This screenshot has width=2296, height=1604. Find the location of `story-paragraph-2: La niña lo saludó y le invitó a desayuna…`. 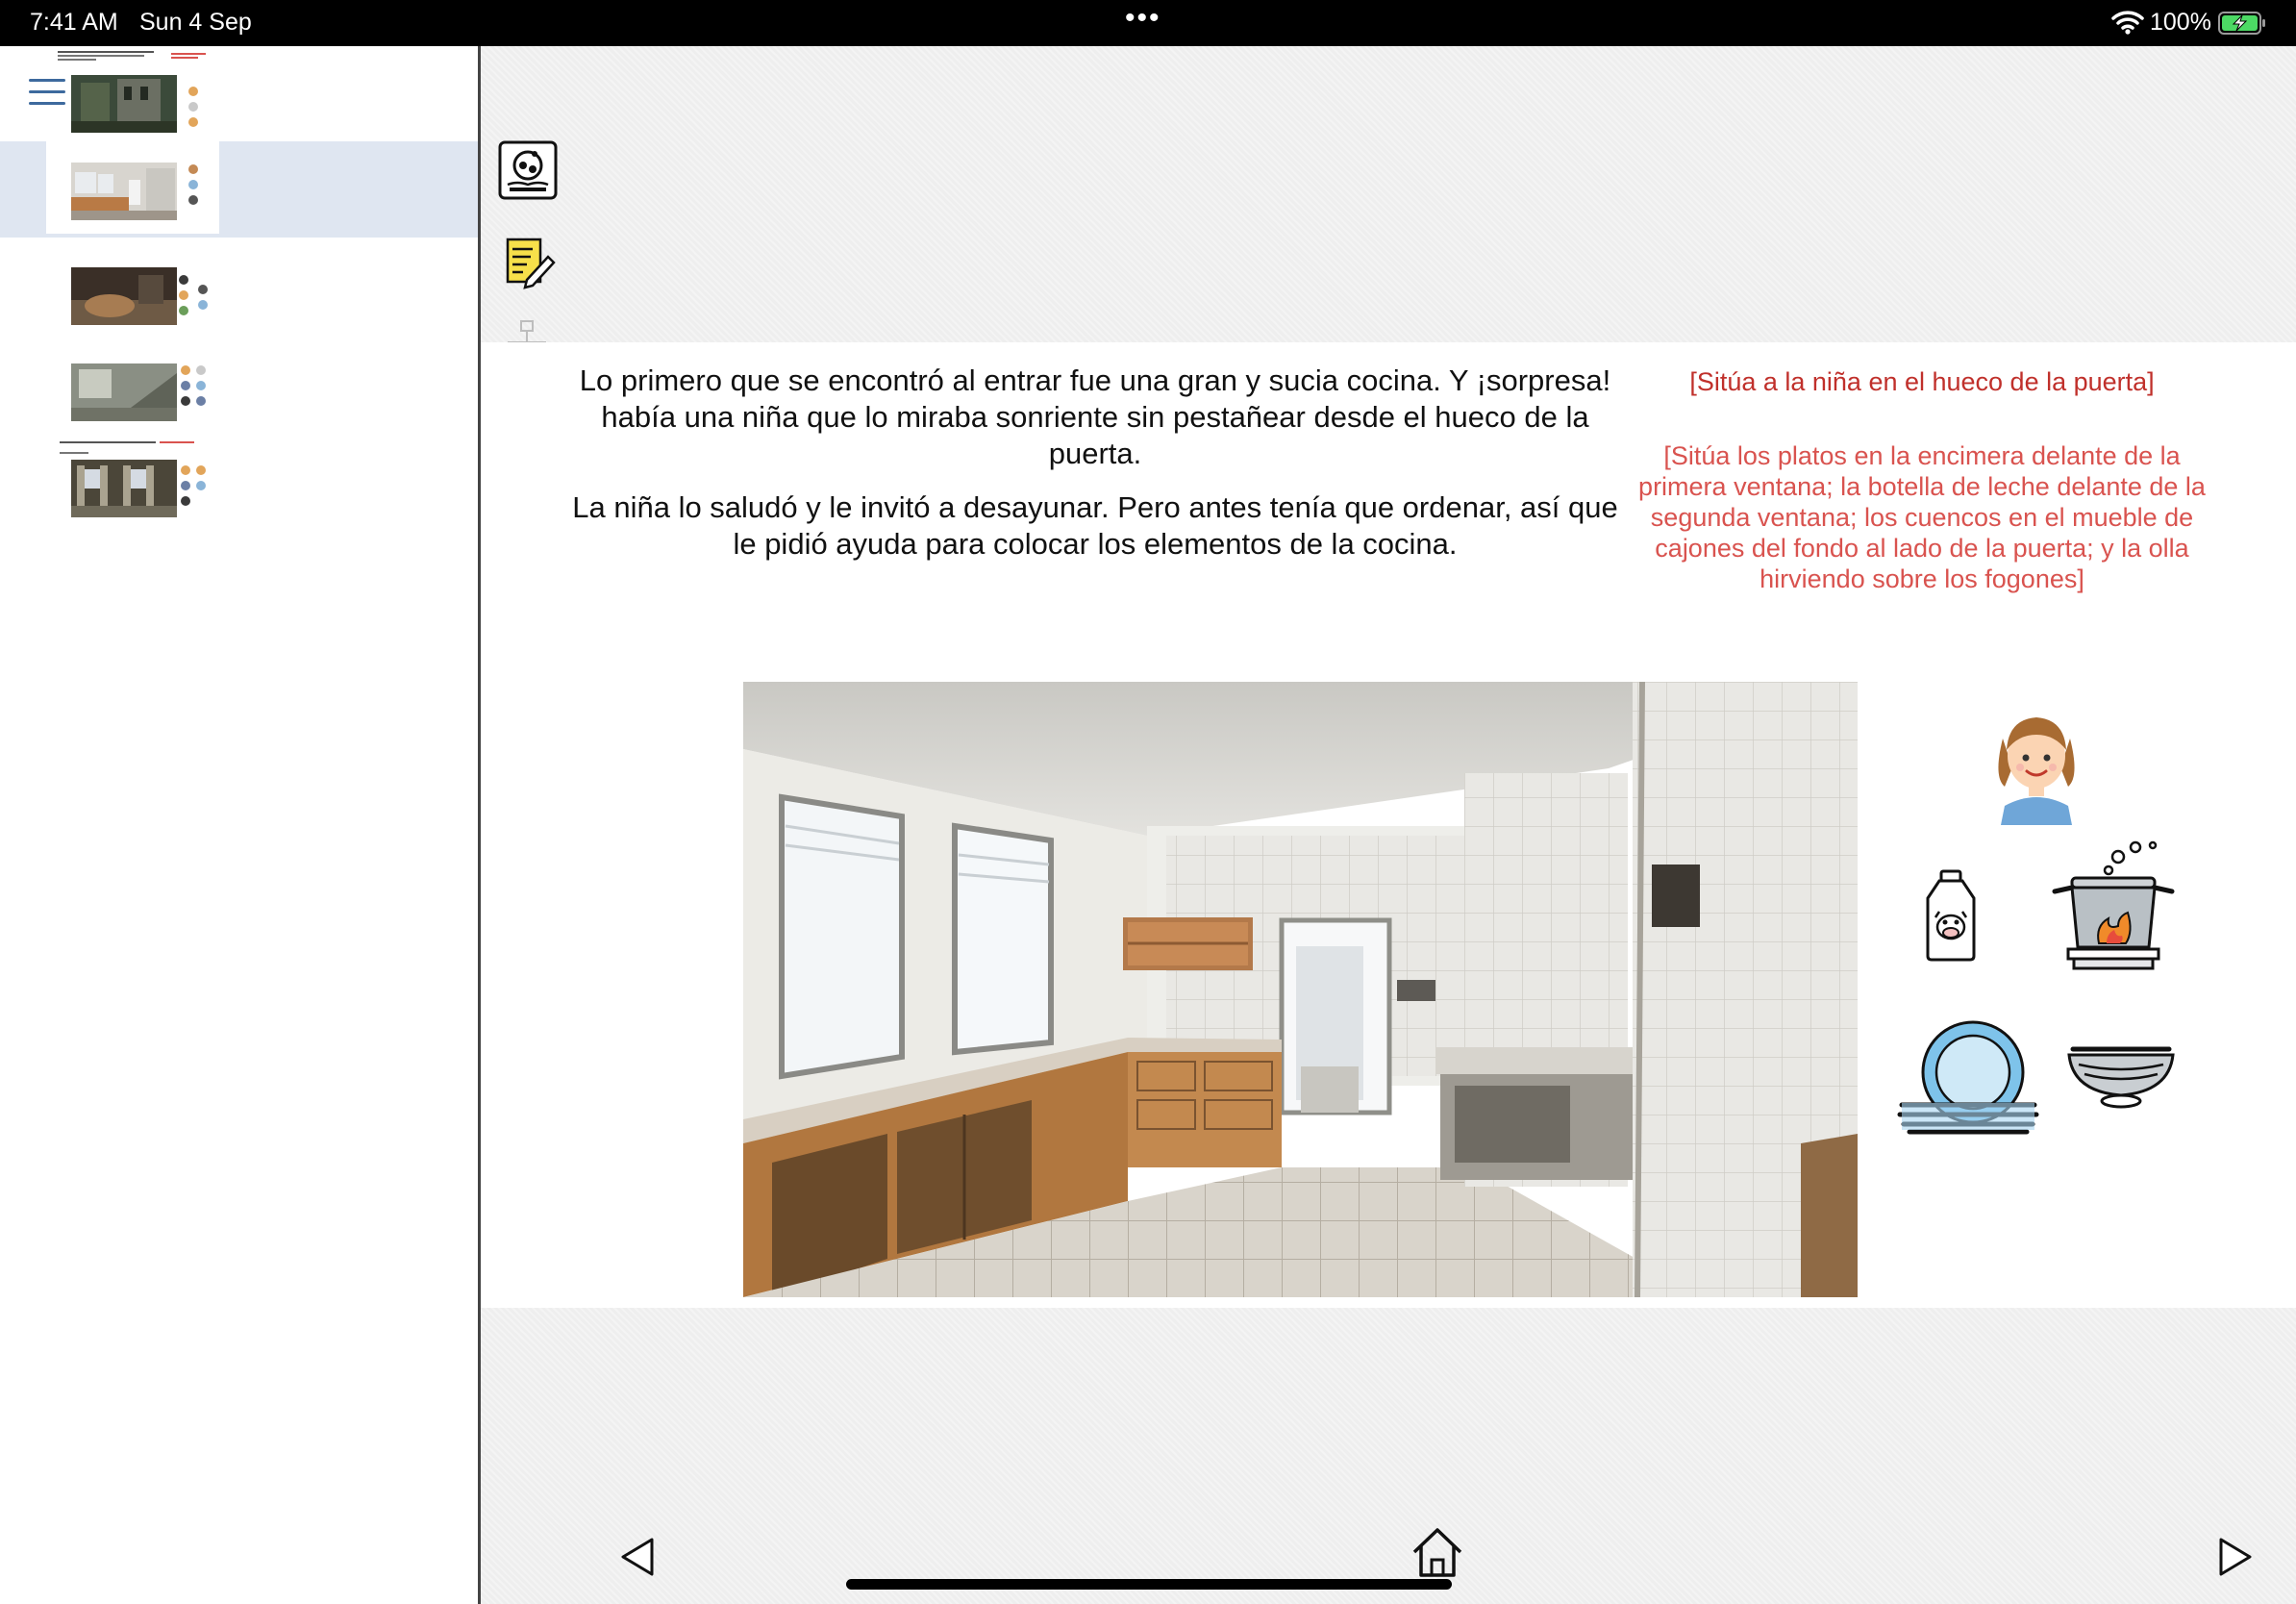

story-paragraph-2: La niña lo saludó y le invitó a desayuna… is located at coordinates (1095, 525).